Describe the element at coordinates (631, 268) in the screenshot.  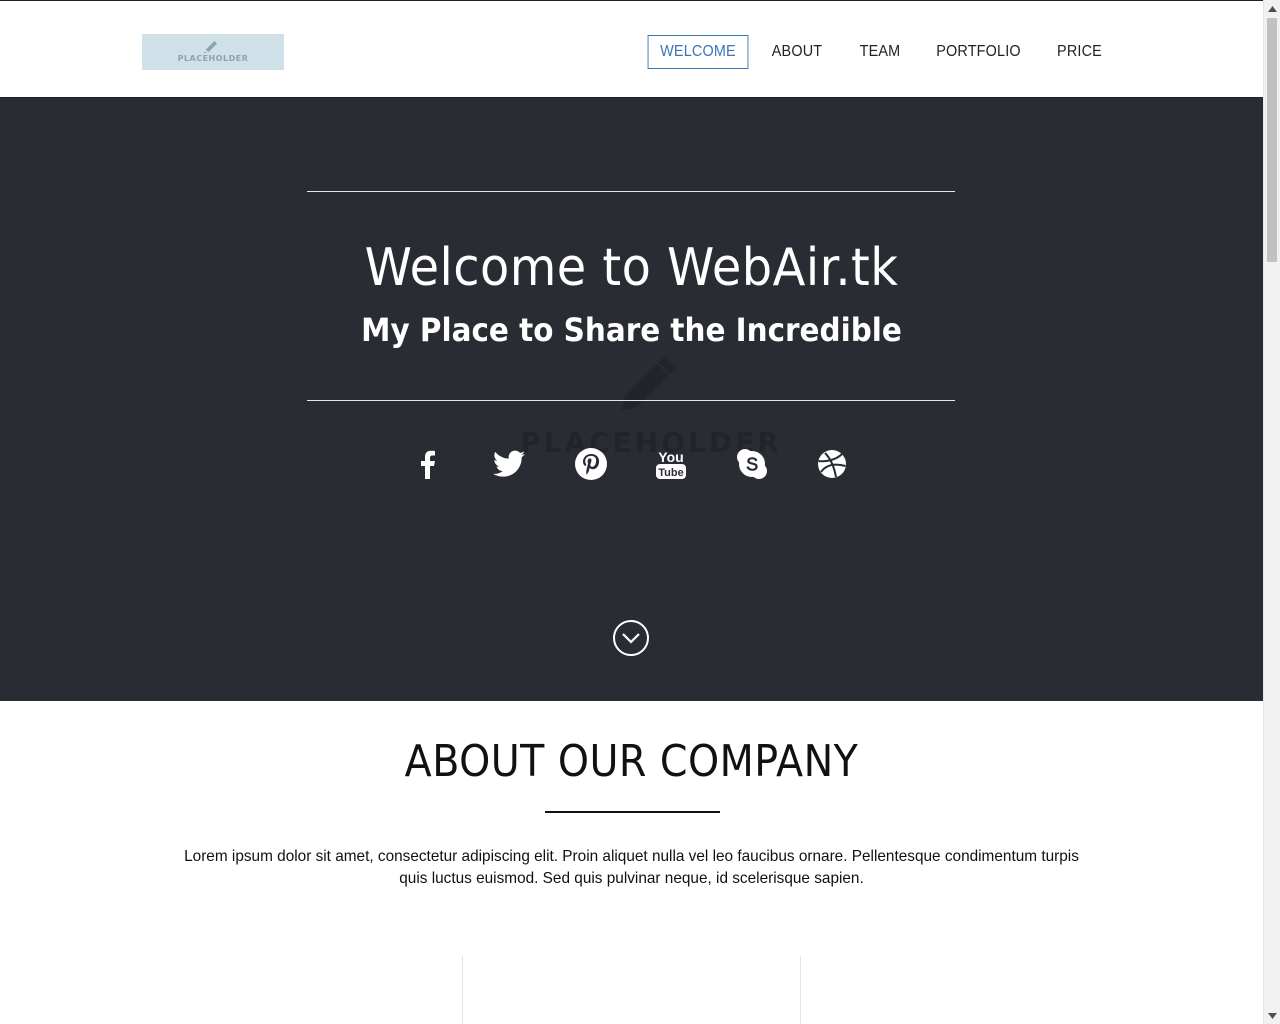
I see `hero-title: Welcome to WebAir.tk` at that location.